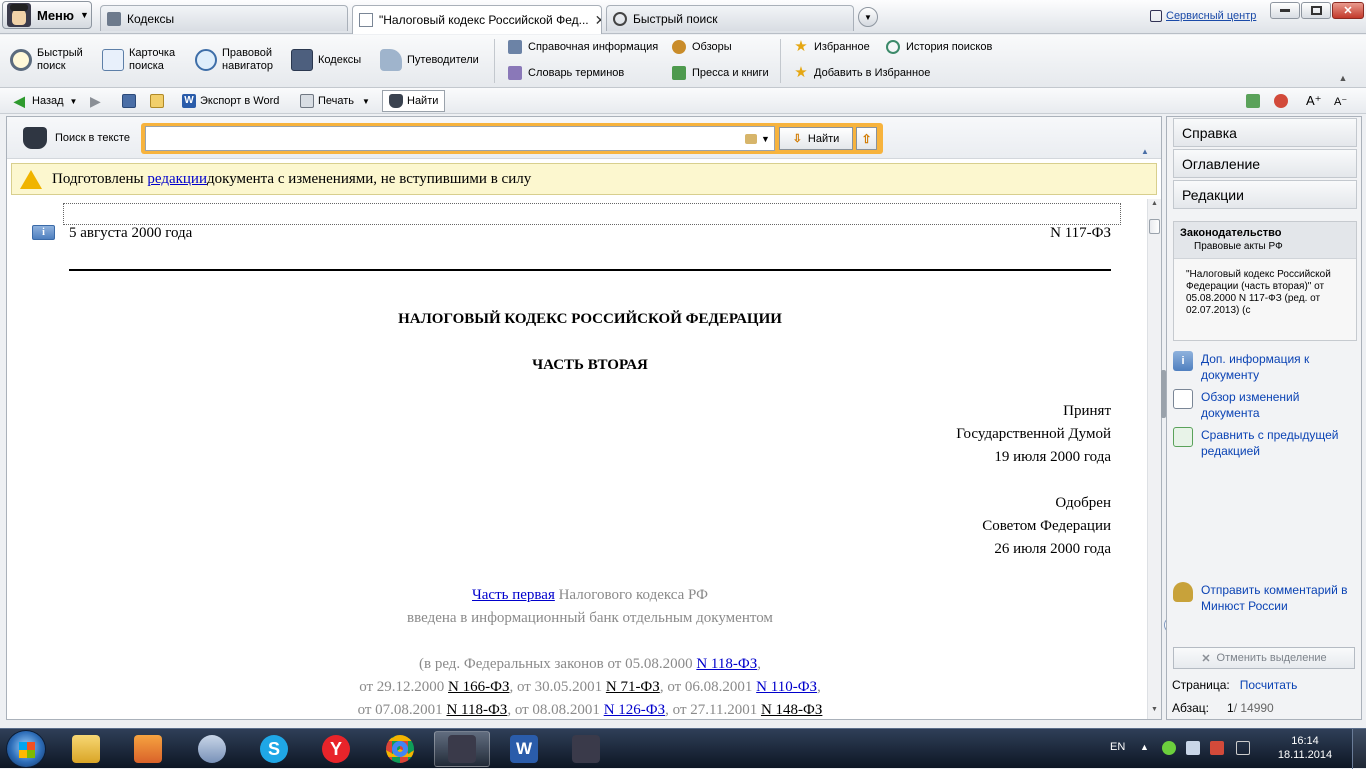 Image resolution: width=1366 pixels, height=769 pixels. I want to click on tray-expand-icon: ▲, so click(1144, 747).